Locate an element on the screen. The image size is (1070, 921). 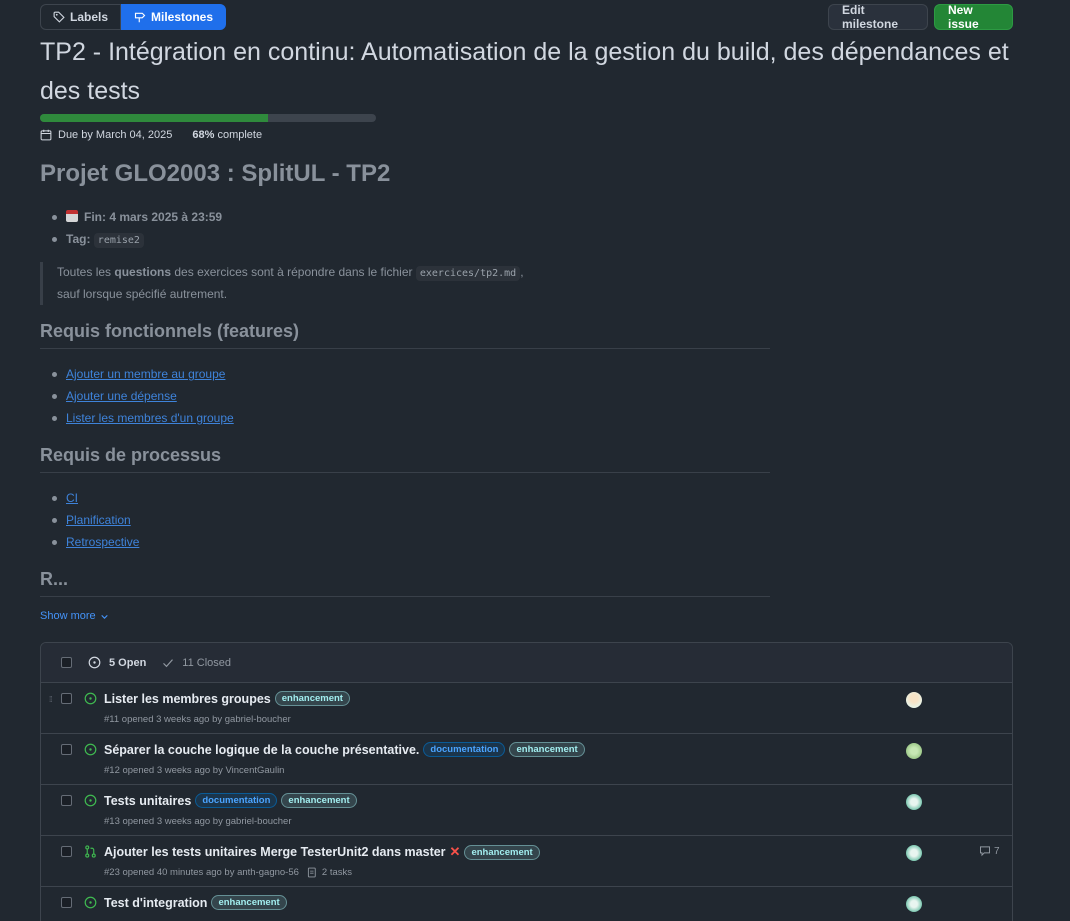
issue-row: Test d'integration enhancement is located at coordinates (526, 904).